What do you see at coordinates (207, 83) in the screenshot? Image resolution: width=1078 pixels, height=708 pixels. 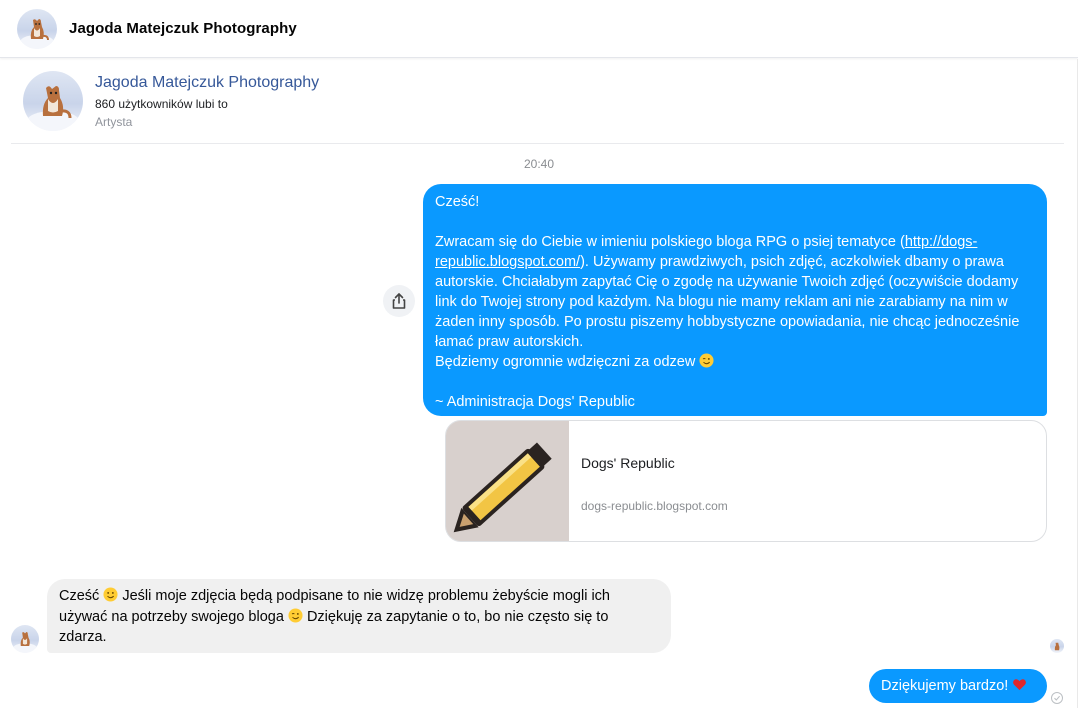 I see `profile-name-link: Jagoda Matejczuk Photography` at bounding box center [207, 83].